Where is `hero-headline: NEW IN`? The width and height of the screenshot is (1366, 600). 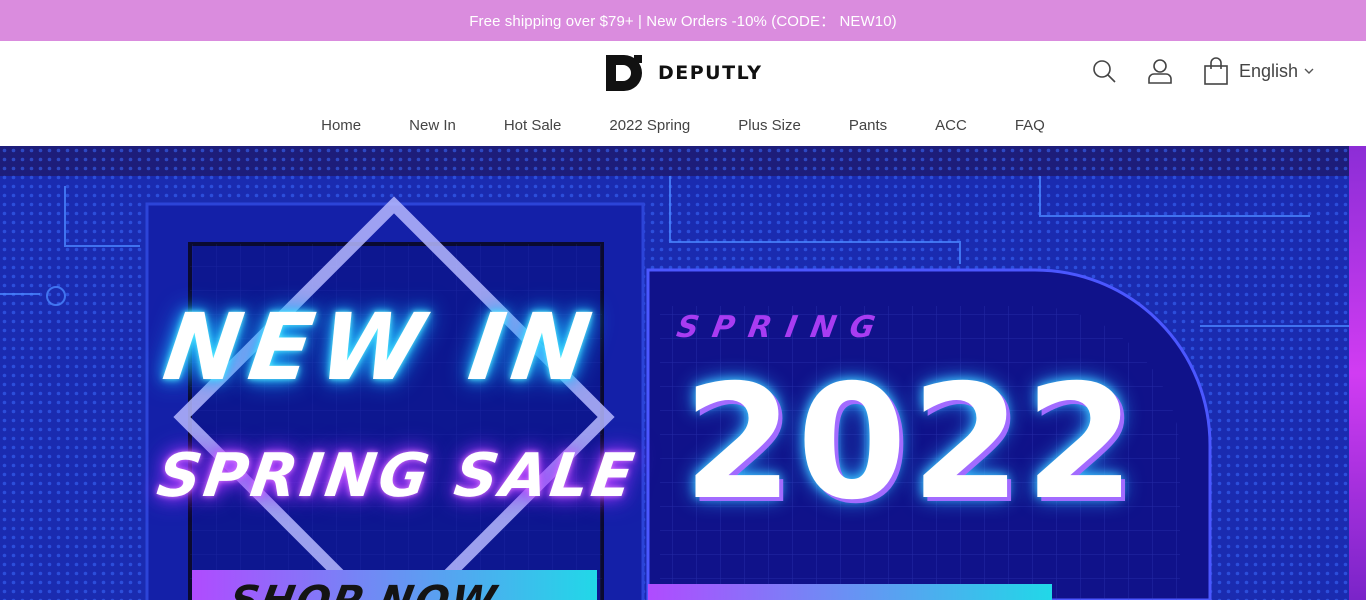 hero-headline: NEW IN is located at coordinates (381, 347).